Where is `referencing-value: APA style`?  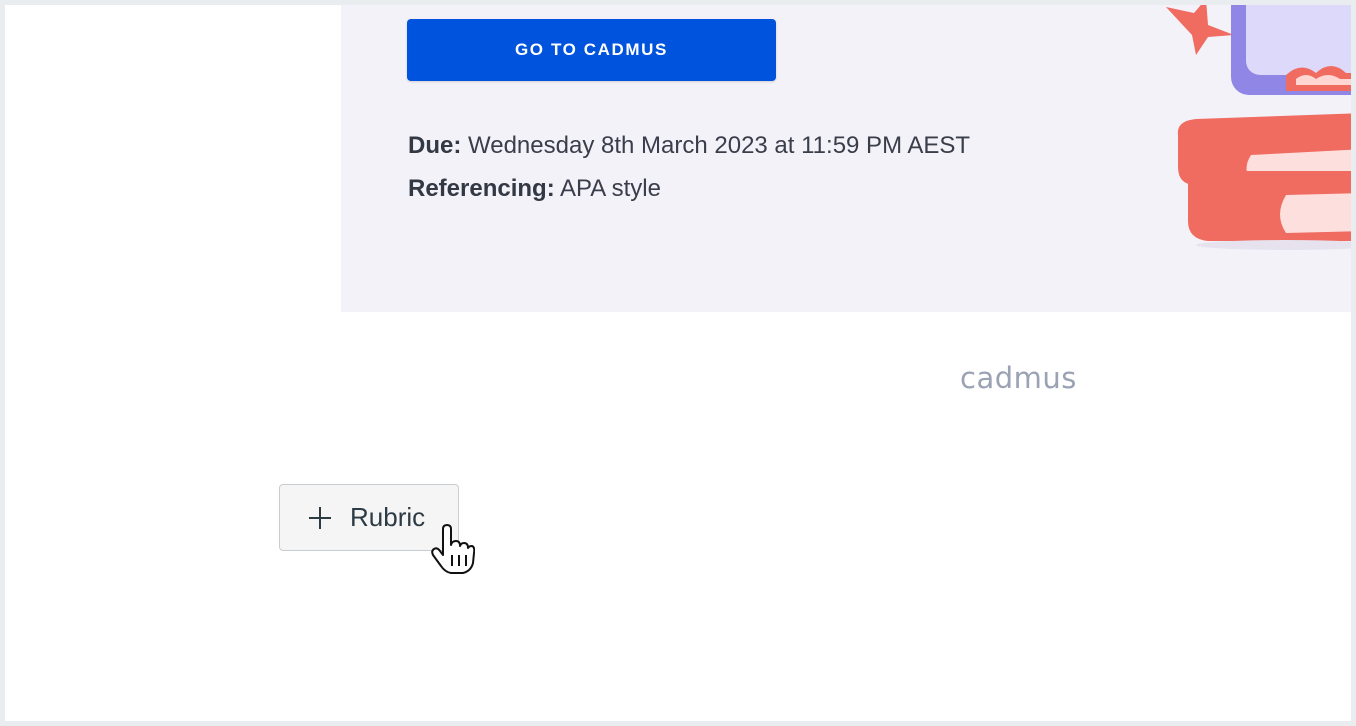
referencing-value: APA style is located at coordinates (610, 188).